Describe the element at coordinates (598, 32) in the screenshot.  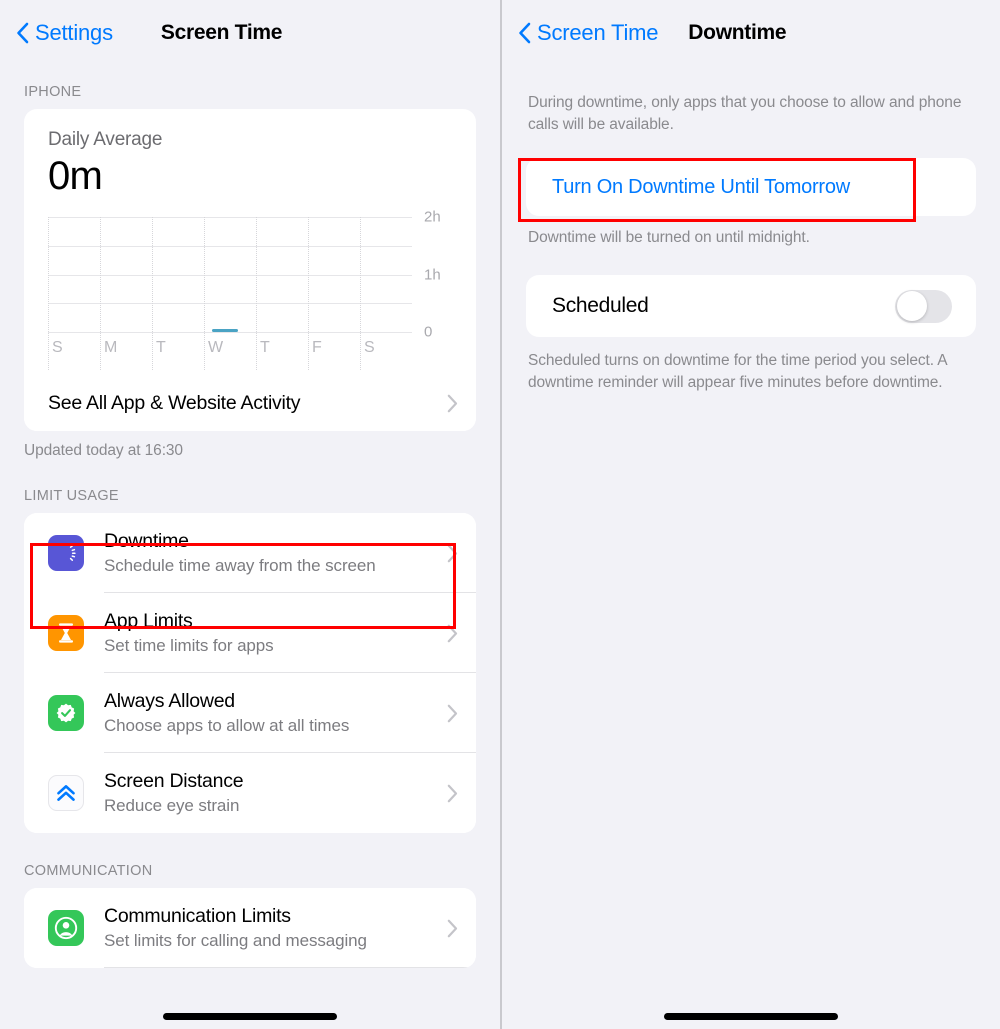
I see `back-button-label: Screen Time` at that location.